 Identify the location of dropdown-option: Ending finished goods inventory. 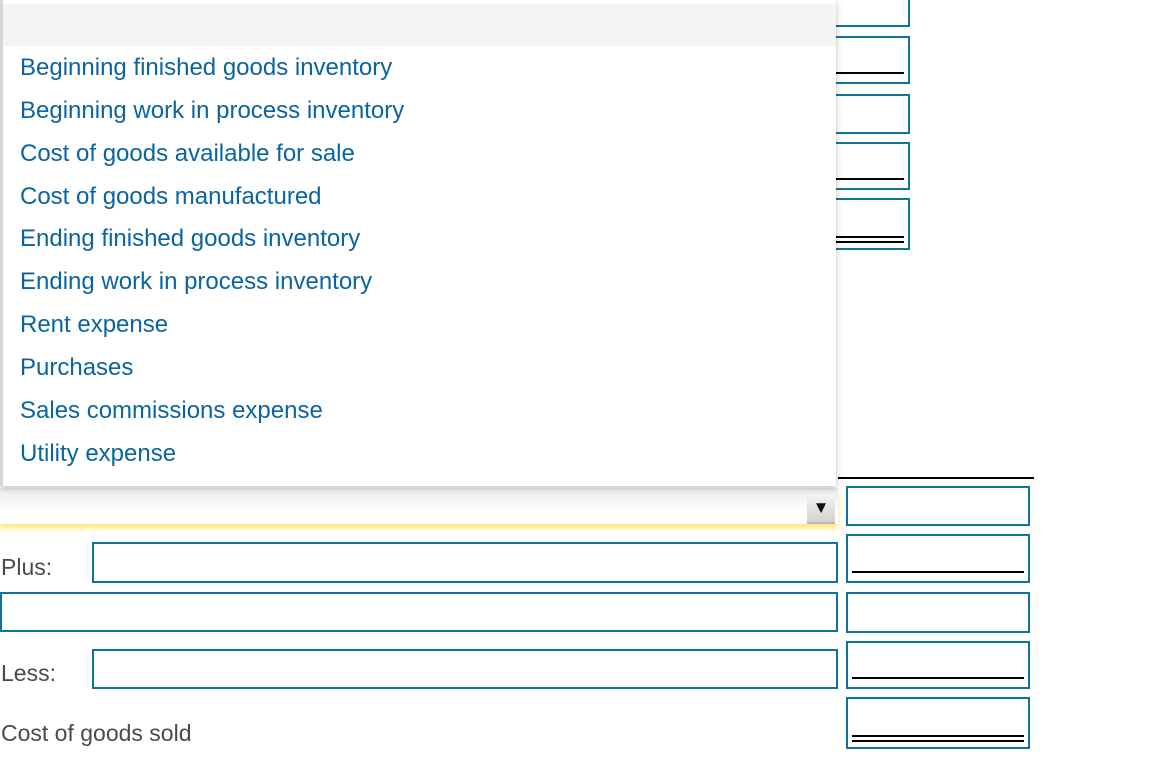
(190, 239).